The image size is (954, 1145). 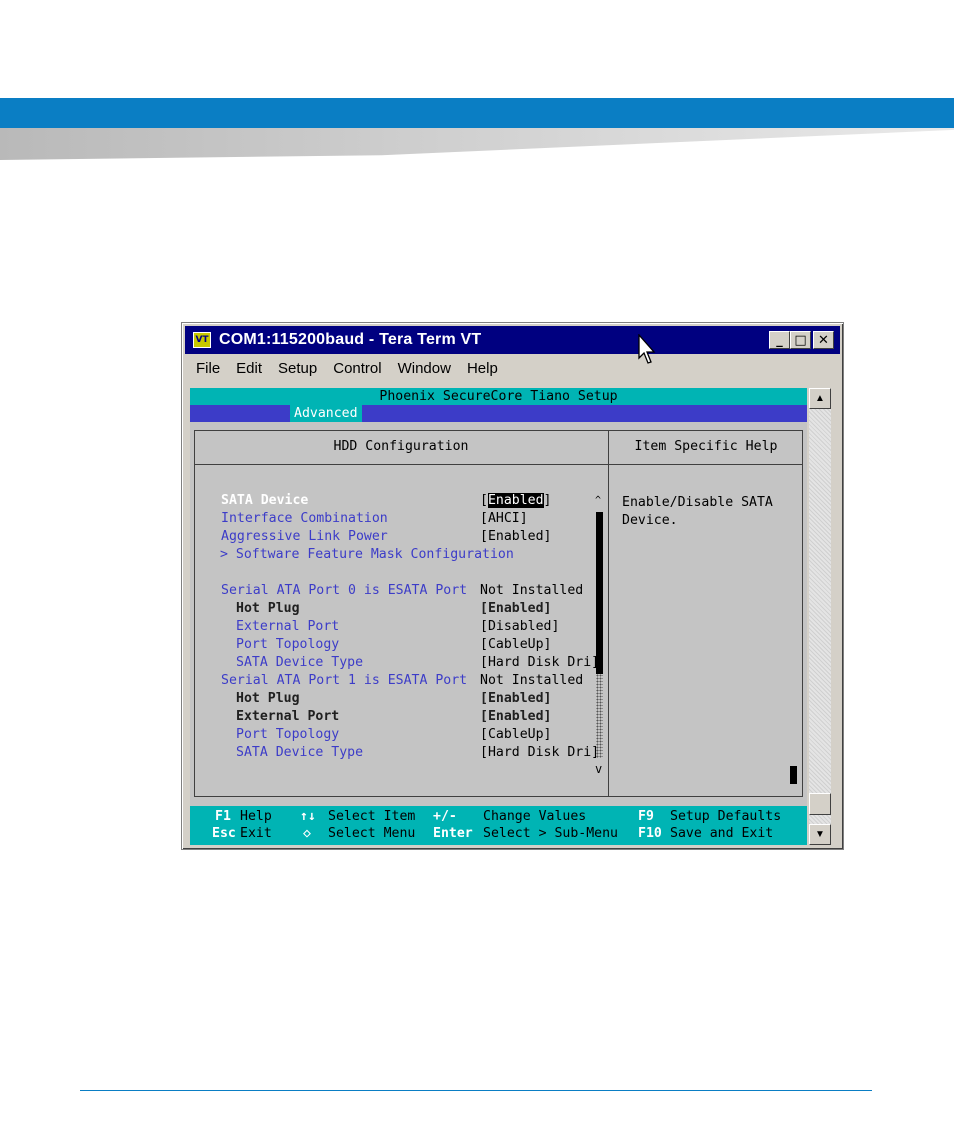 I want to click on value-port1-external-port: [Enabled], so click(x=515, y=717).